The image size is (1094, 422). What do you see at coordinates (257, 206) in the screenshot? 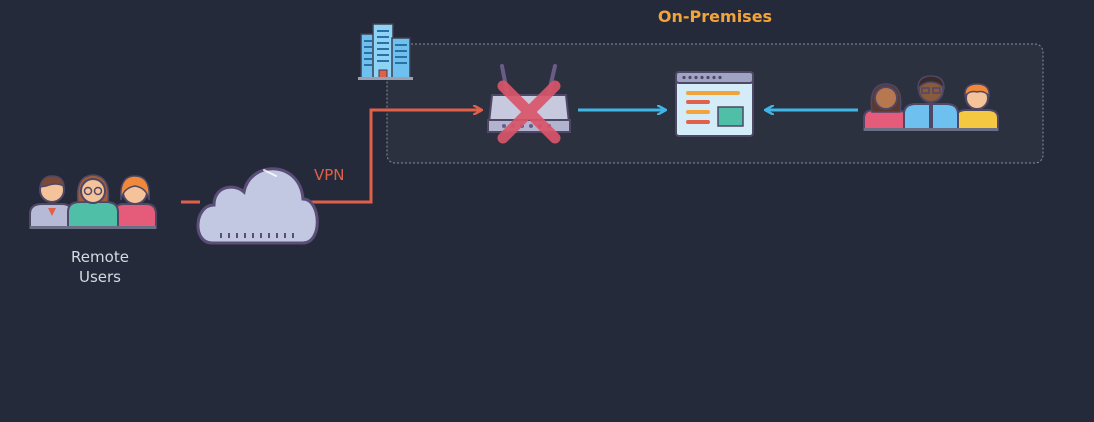
I see `cloud-icon` at bounding box center [257, 206].